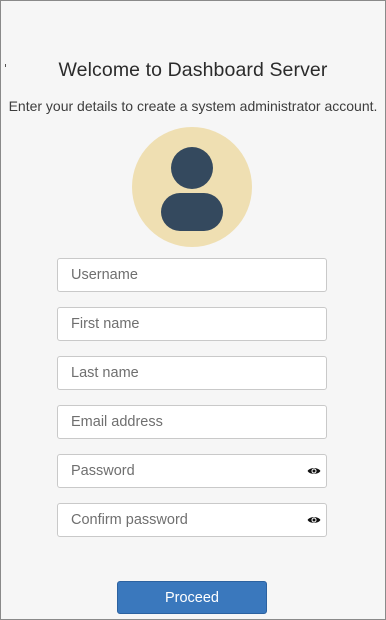 This screenshot has width=386, height=620. I want to click on password-field, so click(192, 471).